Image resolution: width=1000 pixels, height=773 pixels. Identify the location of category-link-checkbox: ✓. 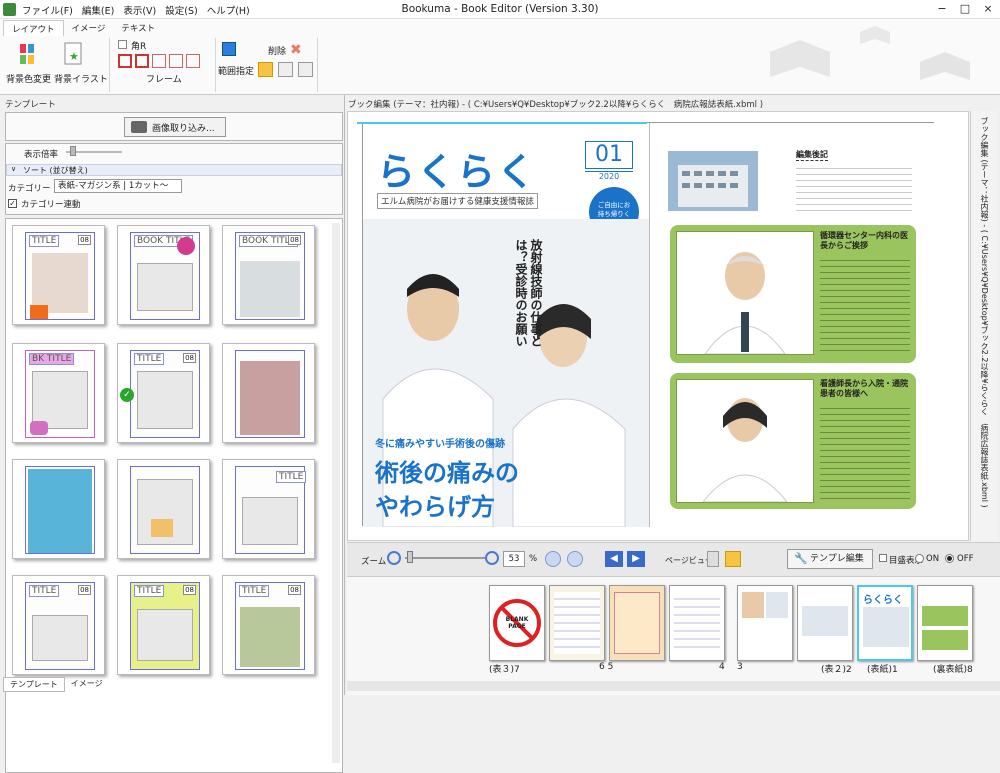
(12, 203).